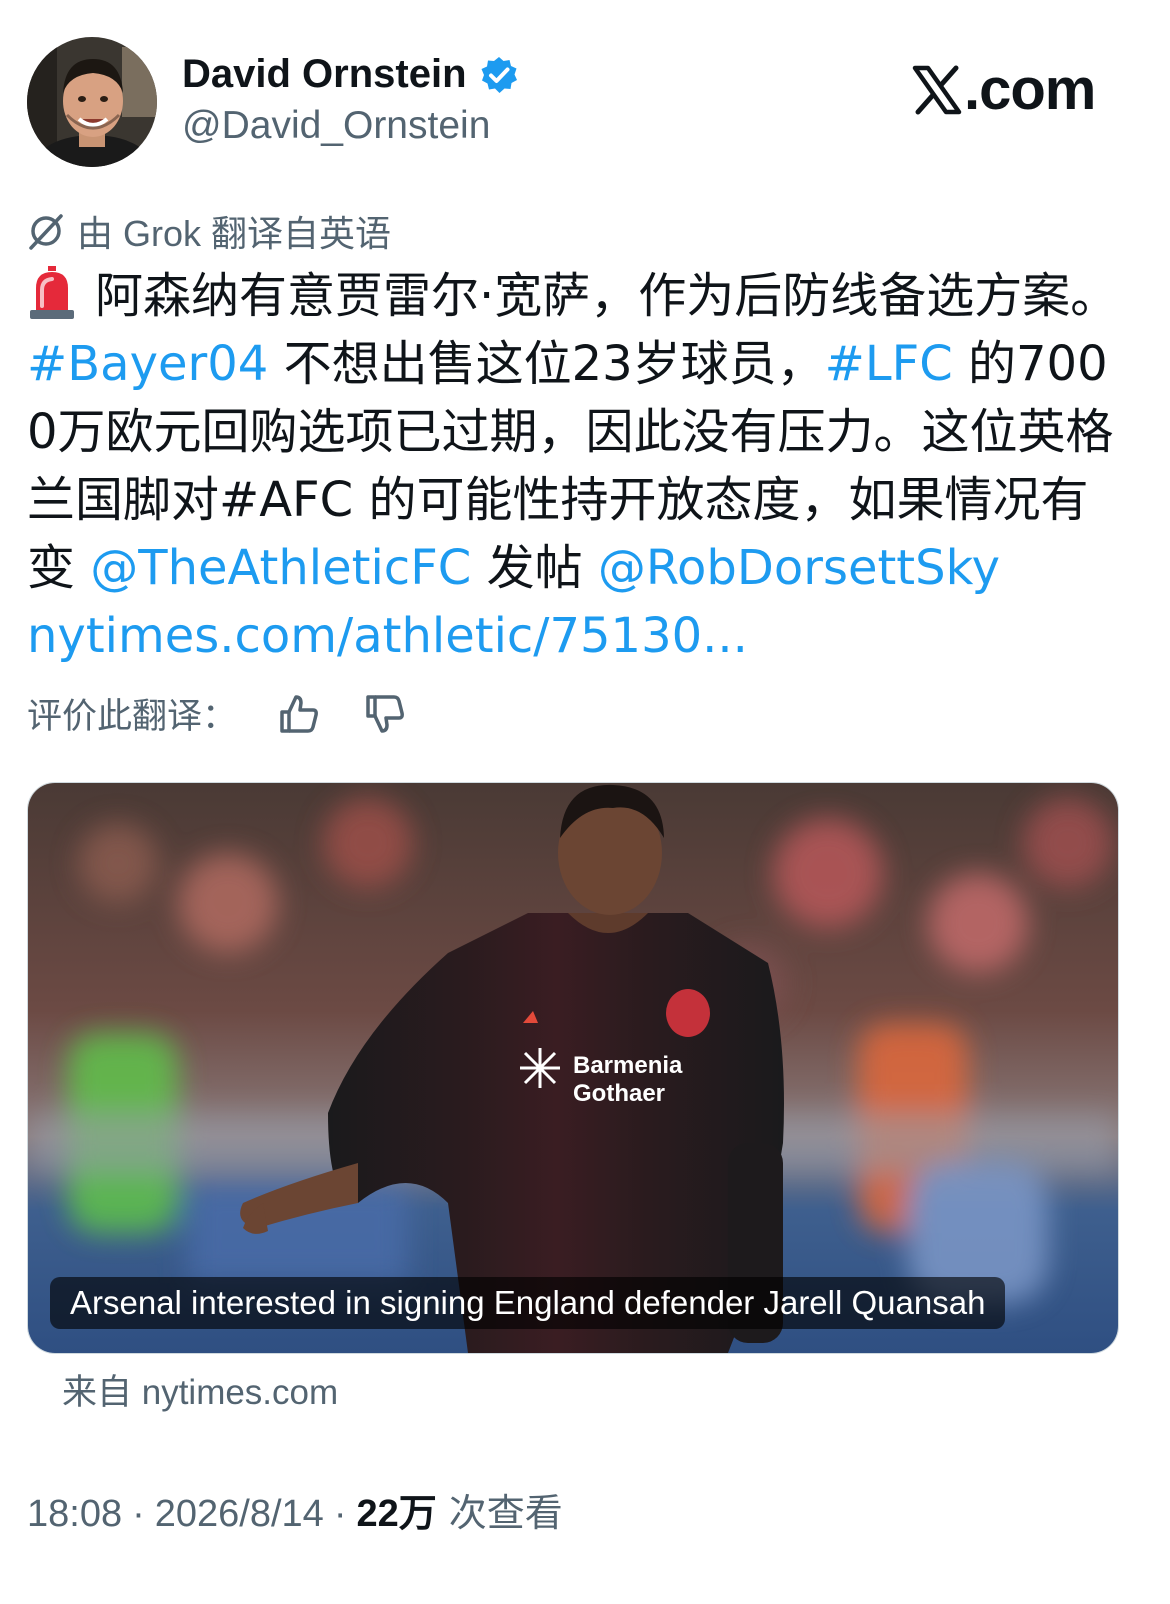  I want to click on svg-text: Gothaer, so click(619, 1093).